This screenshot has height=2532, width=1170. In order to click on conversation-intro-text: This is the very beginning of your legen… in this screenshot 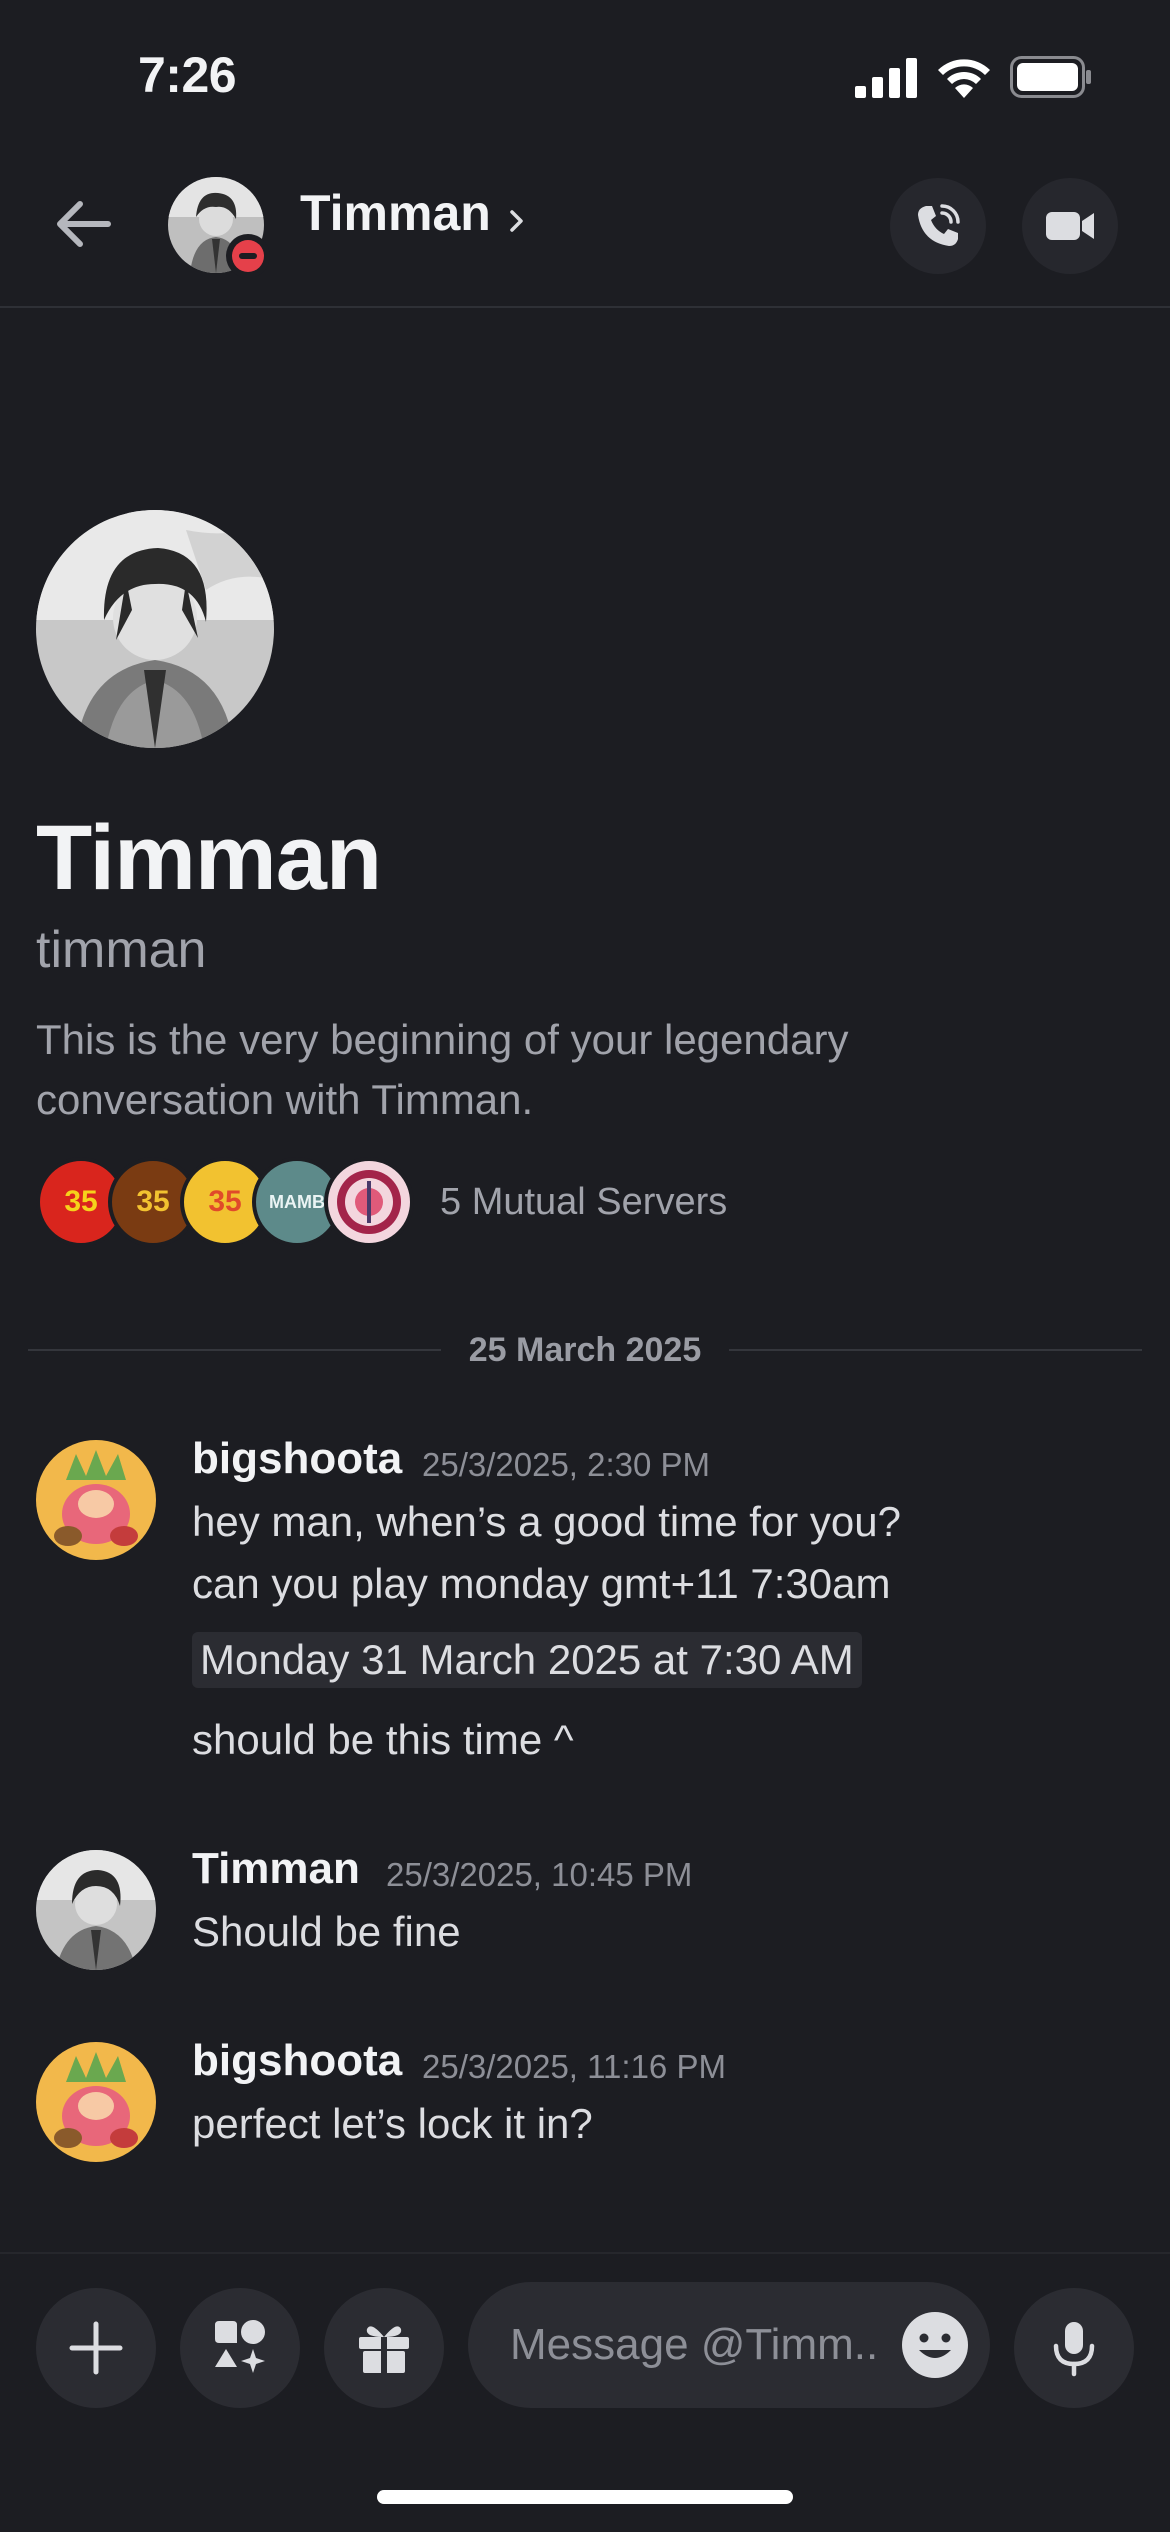, I will do `click(442, 1069)`.